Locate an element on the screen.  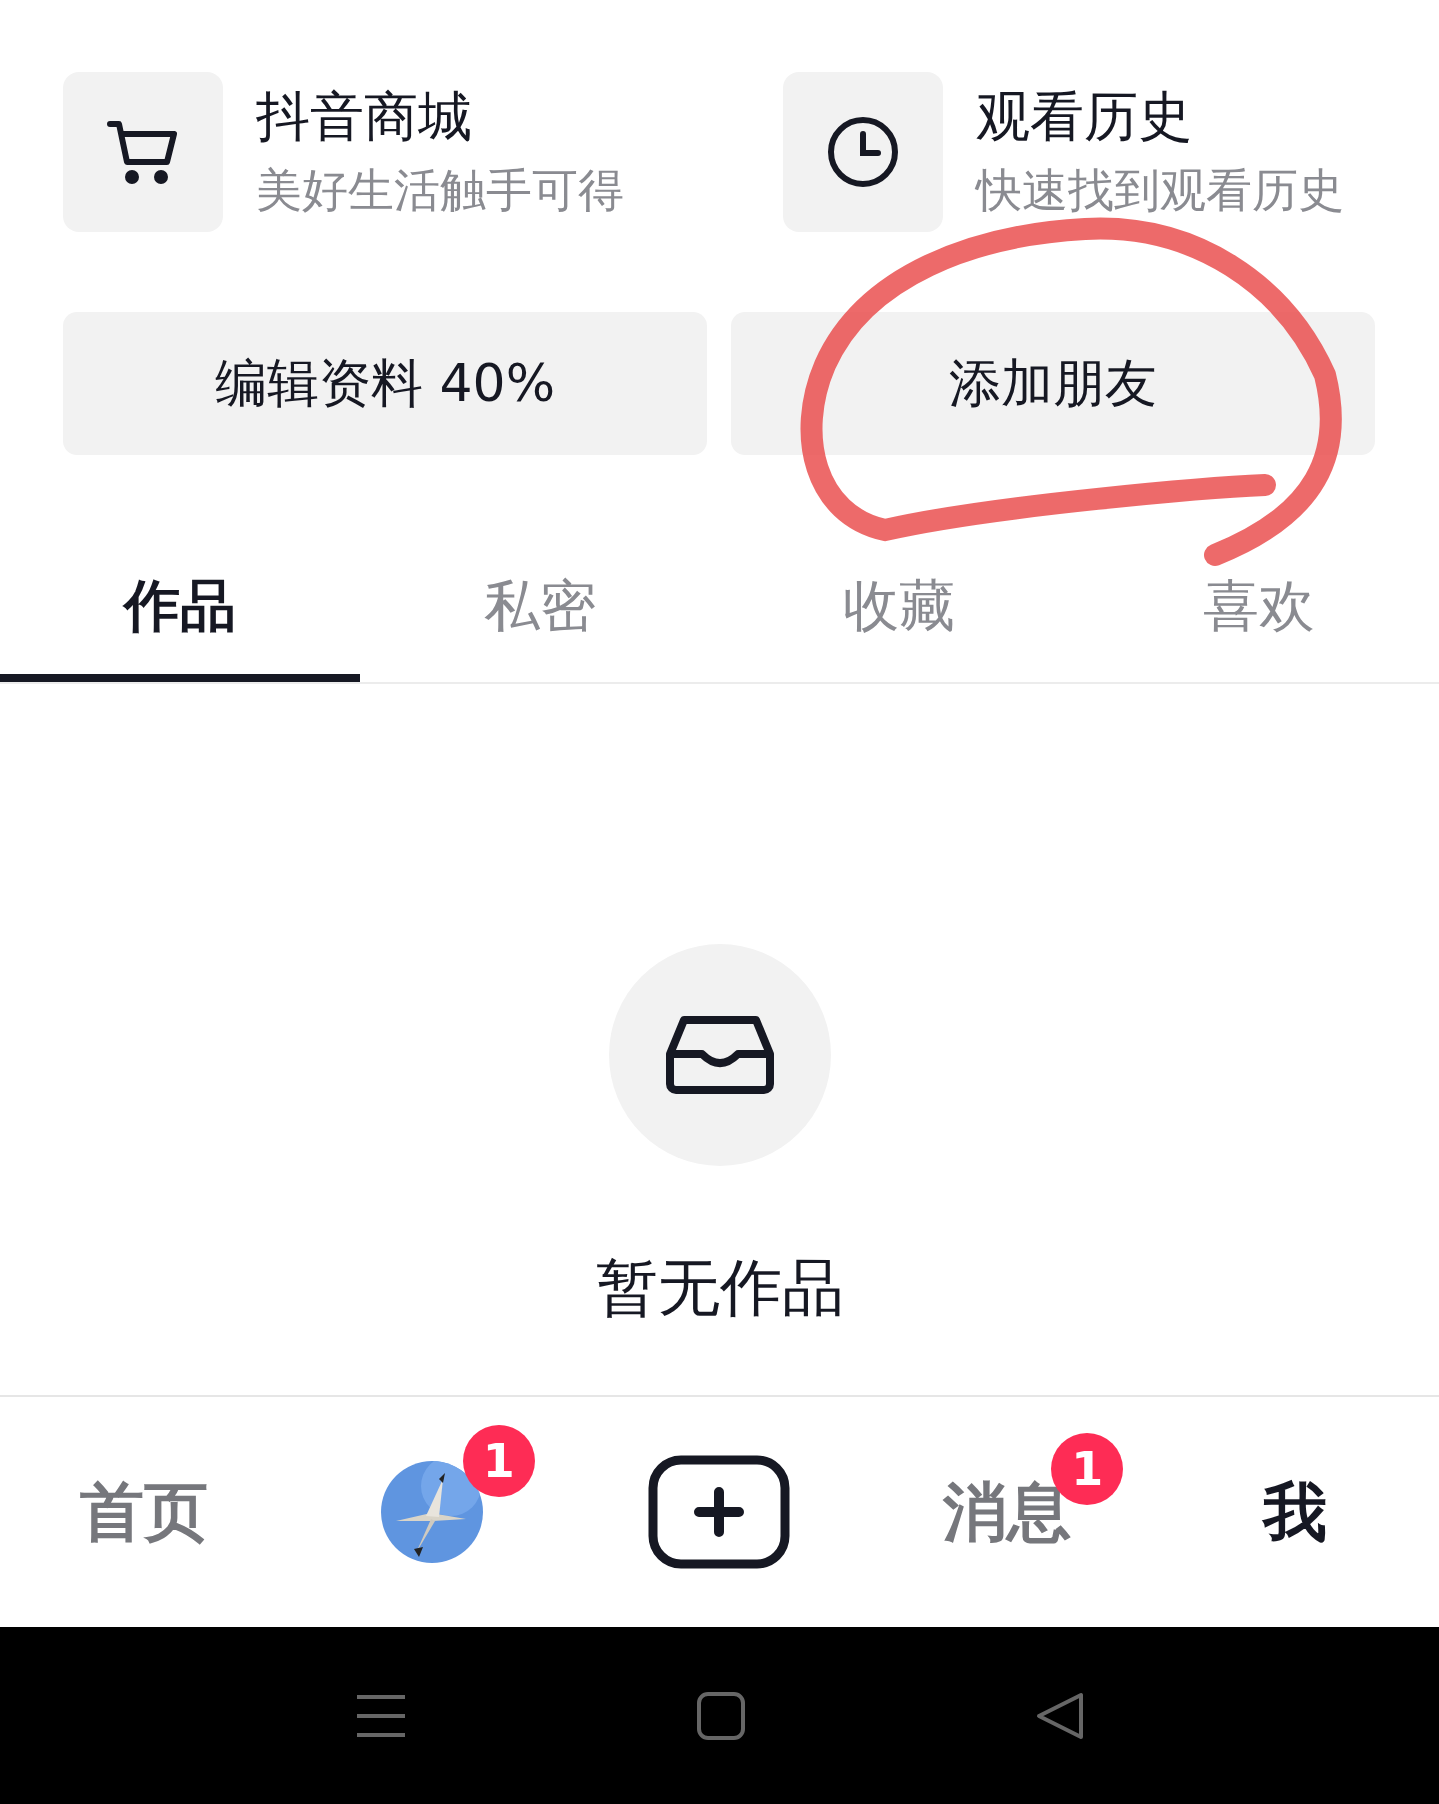
profile-action-button: 编辑资料 40% is located at coordinates (385, 383).